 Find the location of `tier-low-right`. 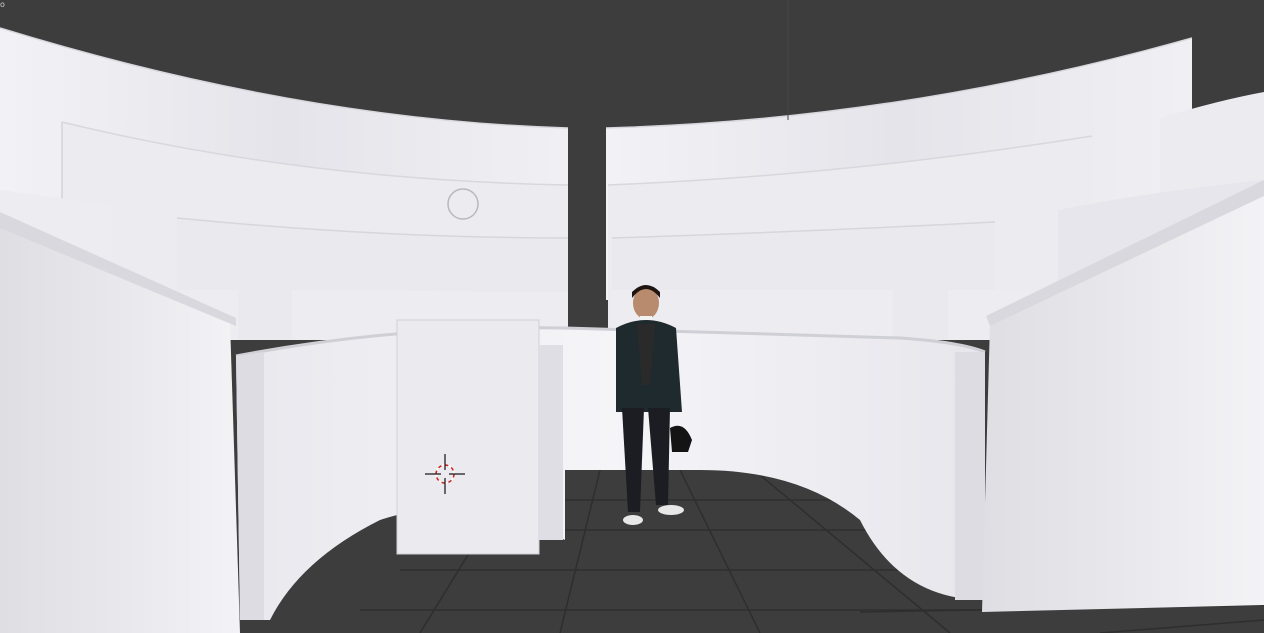

tier-low-right is located at coordinates (820, 280).